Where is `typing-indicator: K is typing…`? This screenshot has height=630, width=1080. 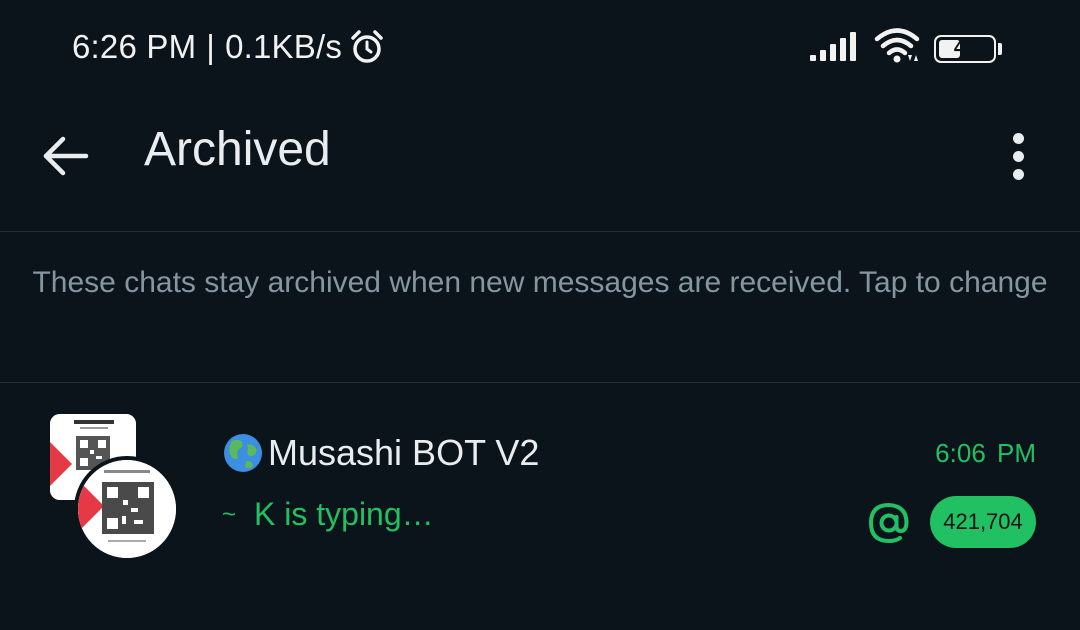
typing-indicator: K is typing… is located at coordinates (344, 514).